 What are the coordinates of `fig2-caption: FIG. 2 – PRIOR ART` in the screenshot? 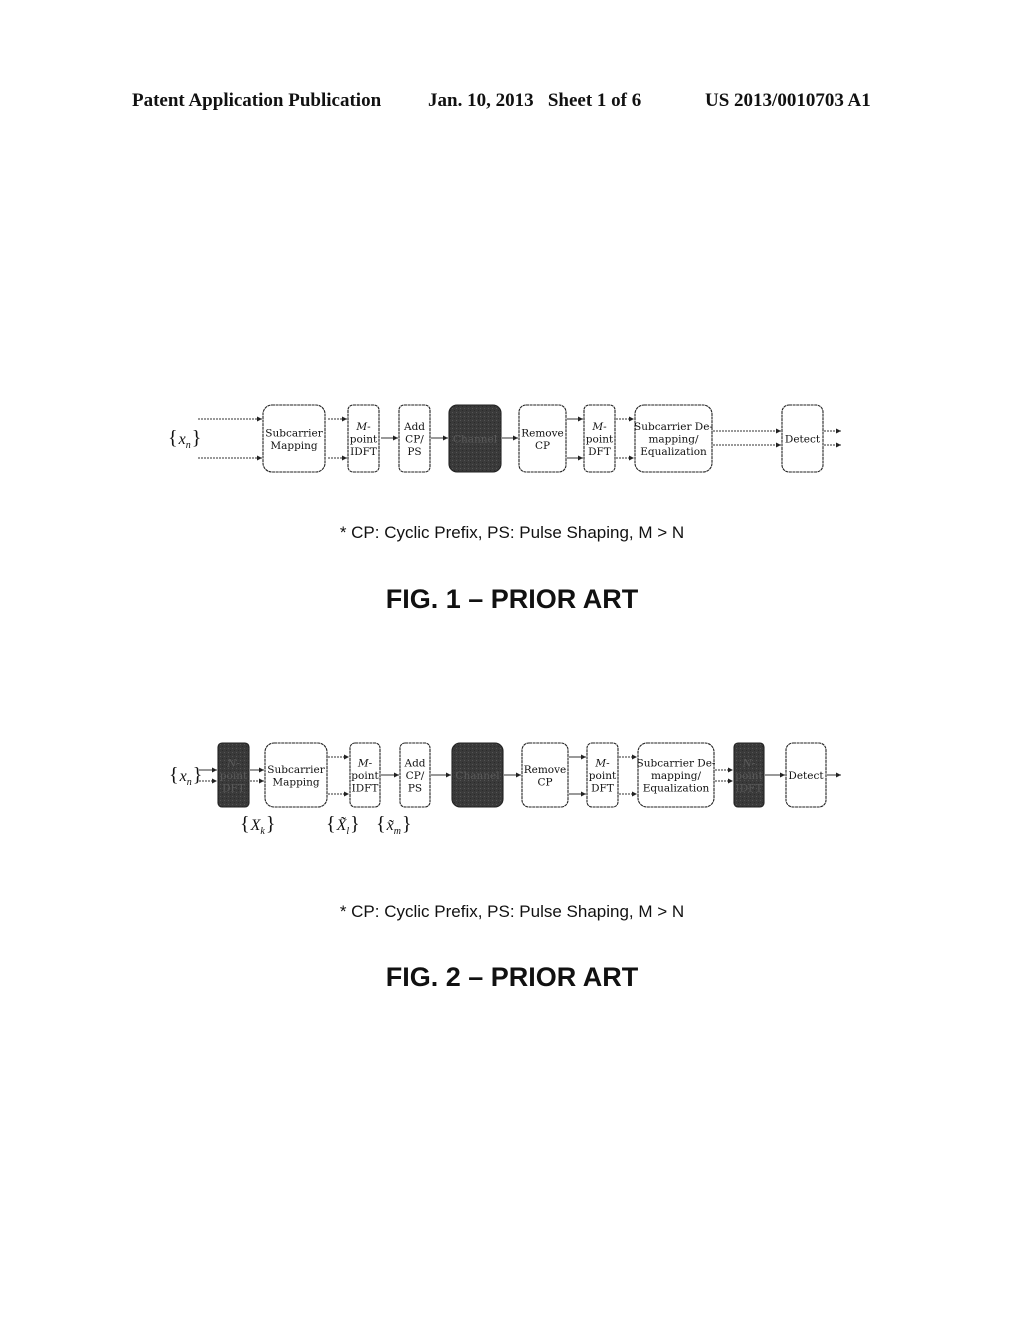 It's located at (512, 977).